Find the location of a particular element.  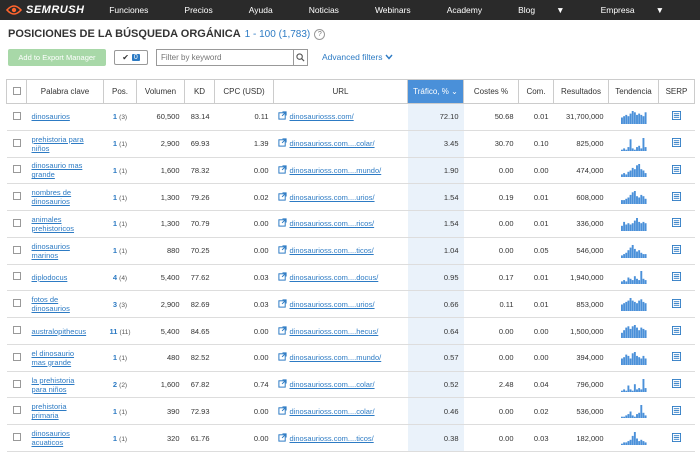

url-link: dinosaurioss.com....hecus/ is located at coordinates (334, 331).